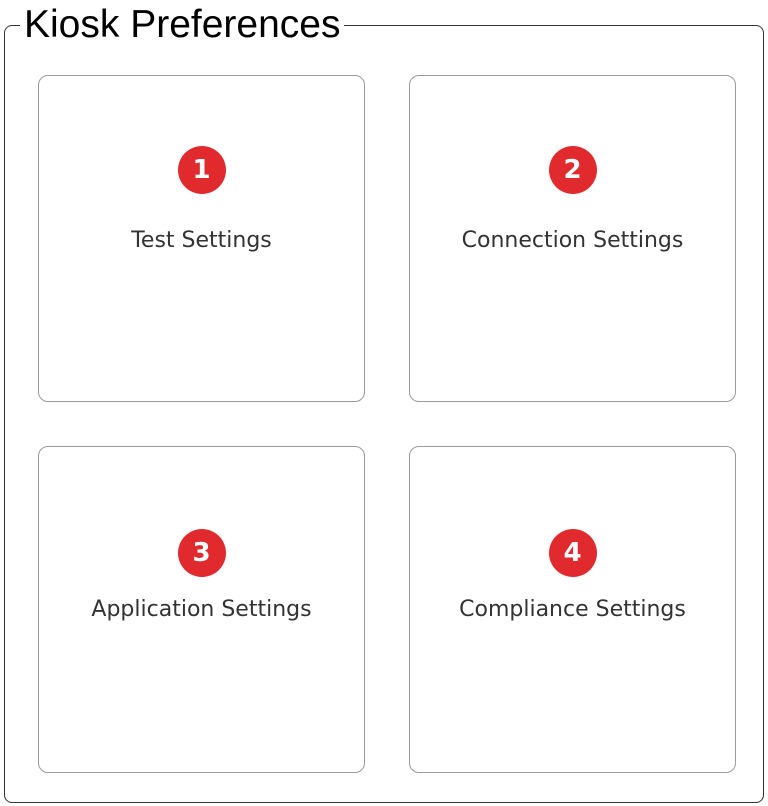 The height and width of the screenshot is (806, 768). What do you see at coordinates (572, 170) in the screenshot?
I see `step-number-badge: 2` at bounding box center [572, 170].